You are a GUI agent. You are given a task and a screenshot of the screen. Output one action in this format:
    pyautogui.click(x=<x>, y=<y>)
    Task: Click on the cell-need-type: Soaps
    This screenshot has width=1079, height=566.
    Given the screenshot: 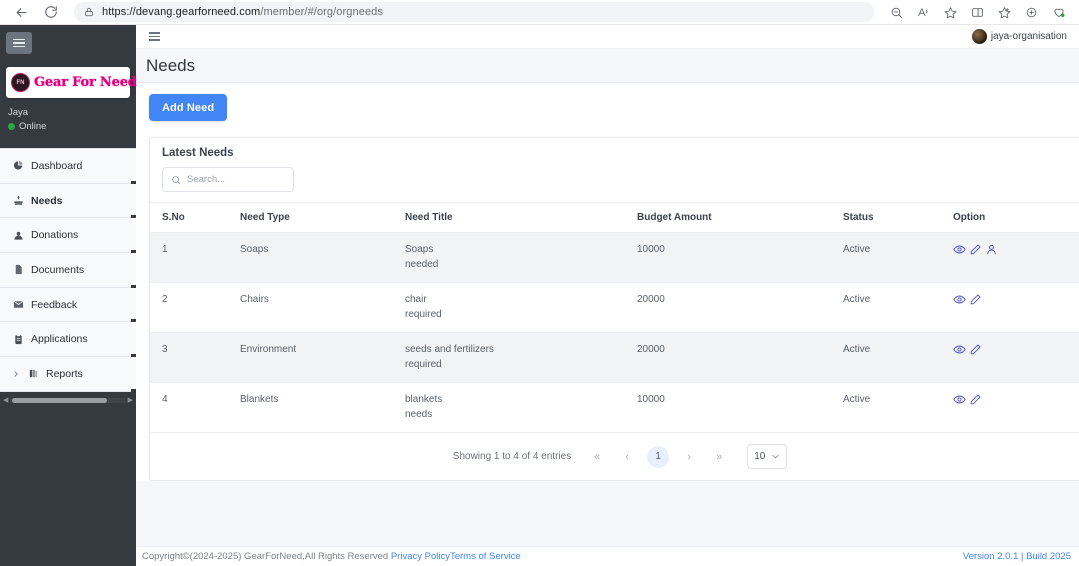 What is the action you would take?
    pyautogui.click(x=322, y=257)
    